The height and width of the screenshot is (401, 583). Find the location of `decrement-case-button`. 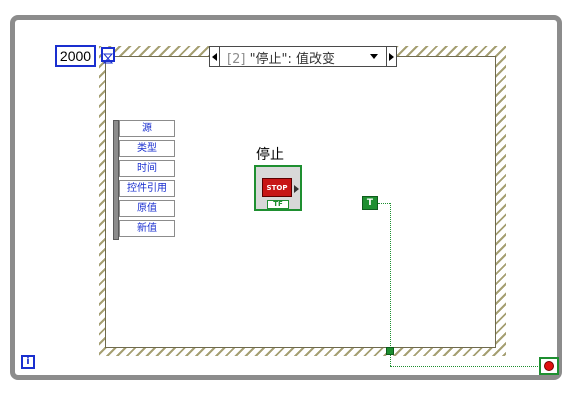

decrement-case-button is located at coordinates (215, 56).